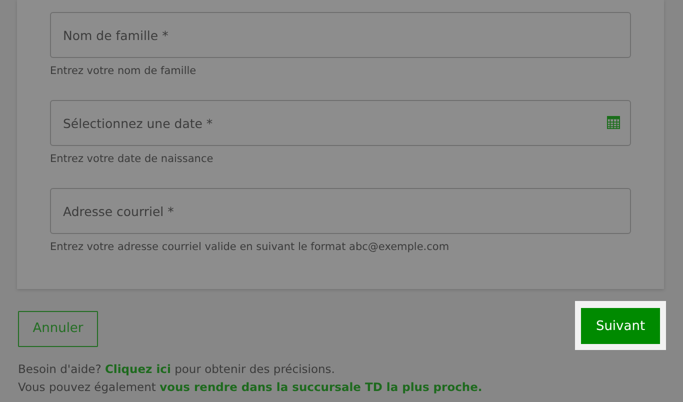  Describe the element at coordinates (321, 387) in the screenshot. I see `help-link: vous rendre dans la succursale TD la plus proche.` at that location.